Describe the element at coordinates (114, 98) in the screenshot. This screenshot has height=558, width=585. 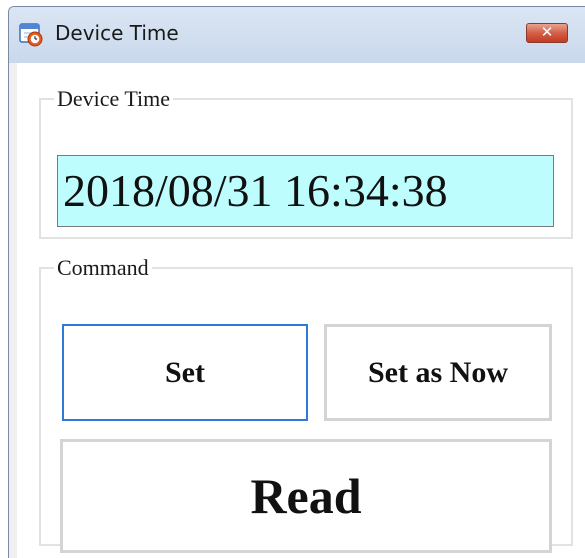
I see `device-time-group-legend: Device Time` at that location.